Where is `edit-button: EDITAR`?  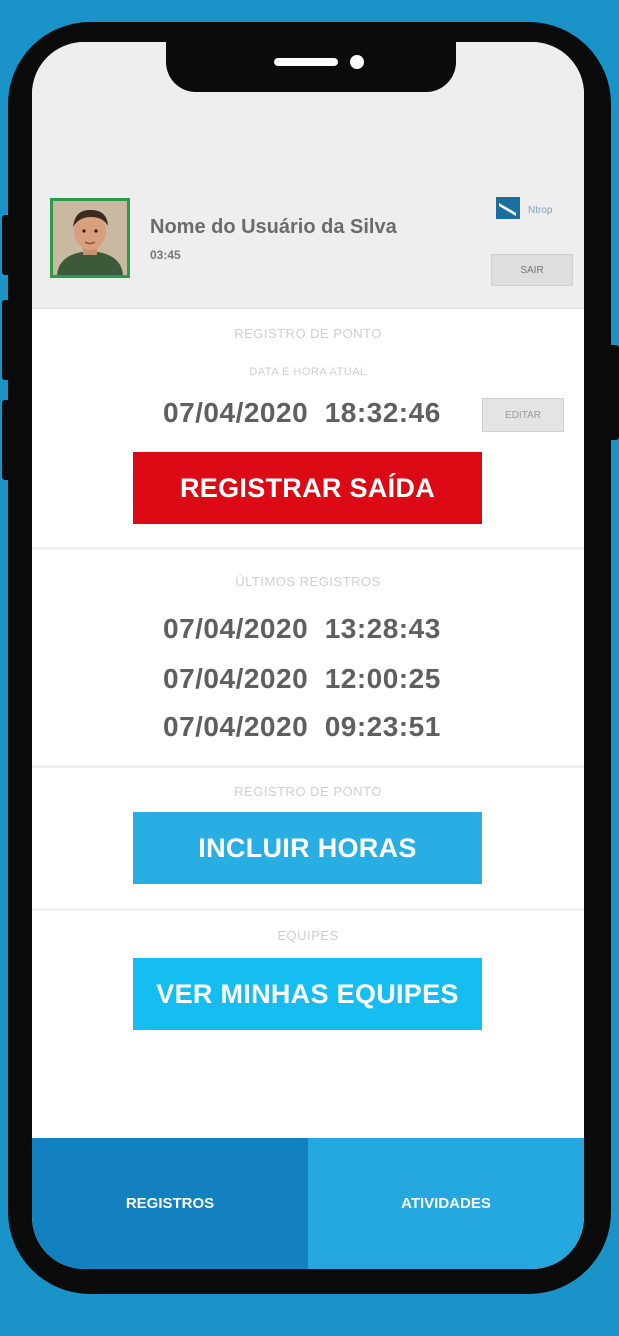
edit-button: EDITAR is located at coordinates (523, 415).